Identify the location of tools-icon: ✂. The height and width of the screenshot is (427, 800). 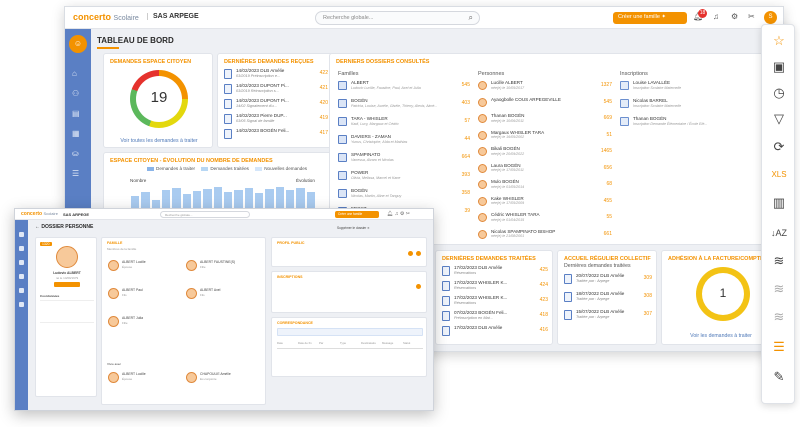
(751, 16).